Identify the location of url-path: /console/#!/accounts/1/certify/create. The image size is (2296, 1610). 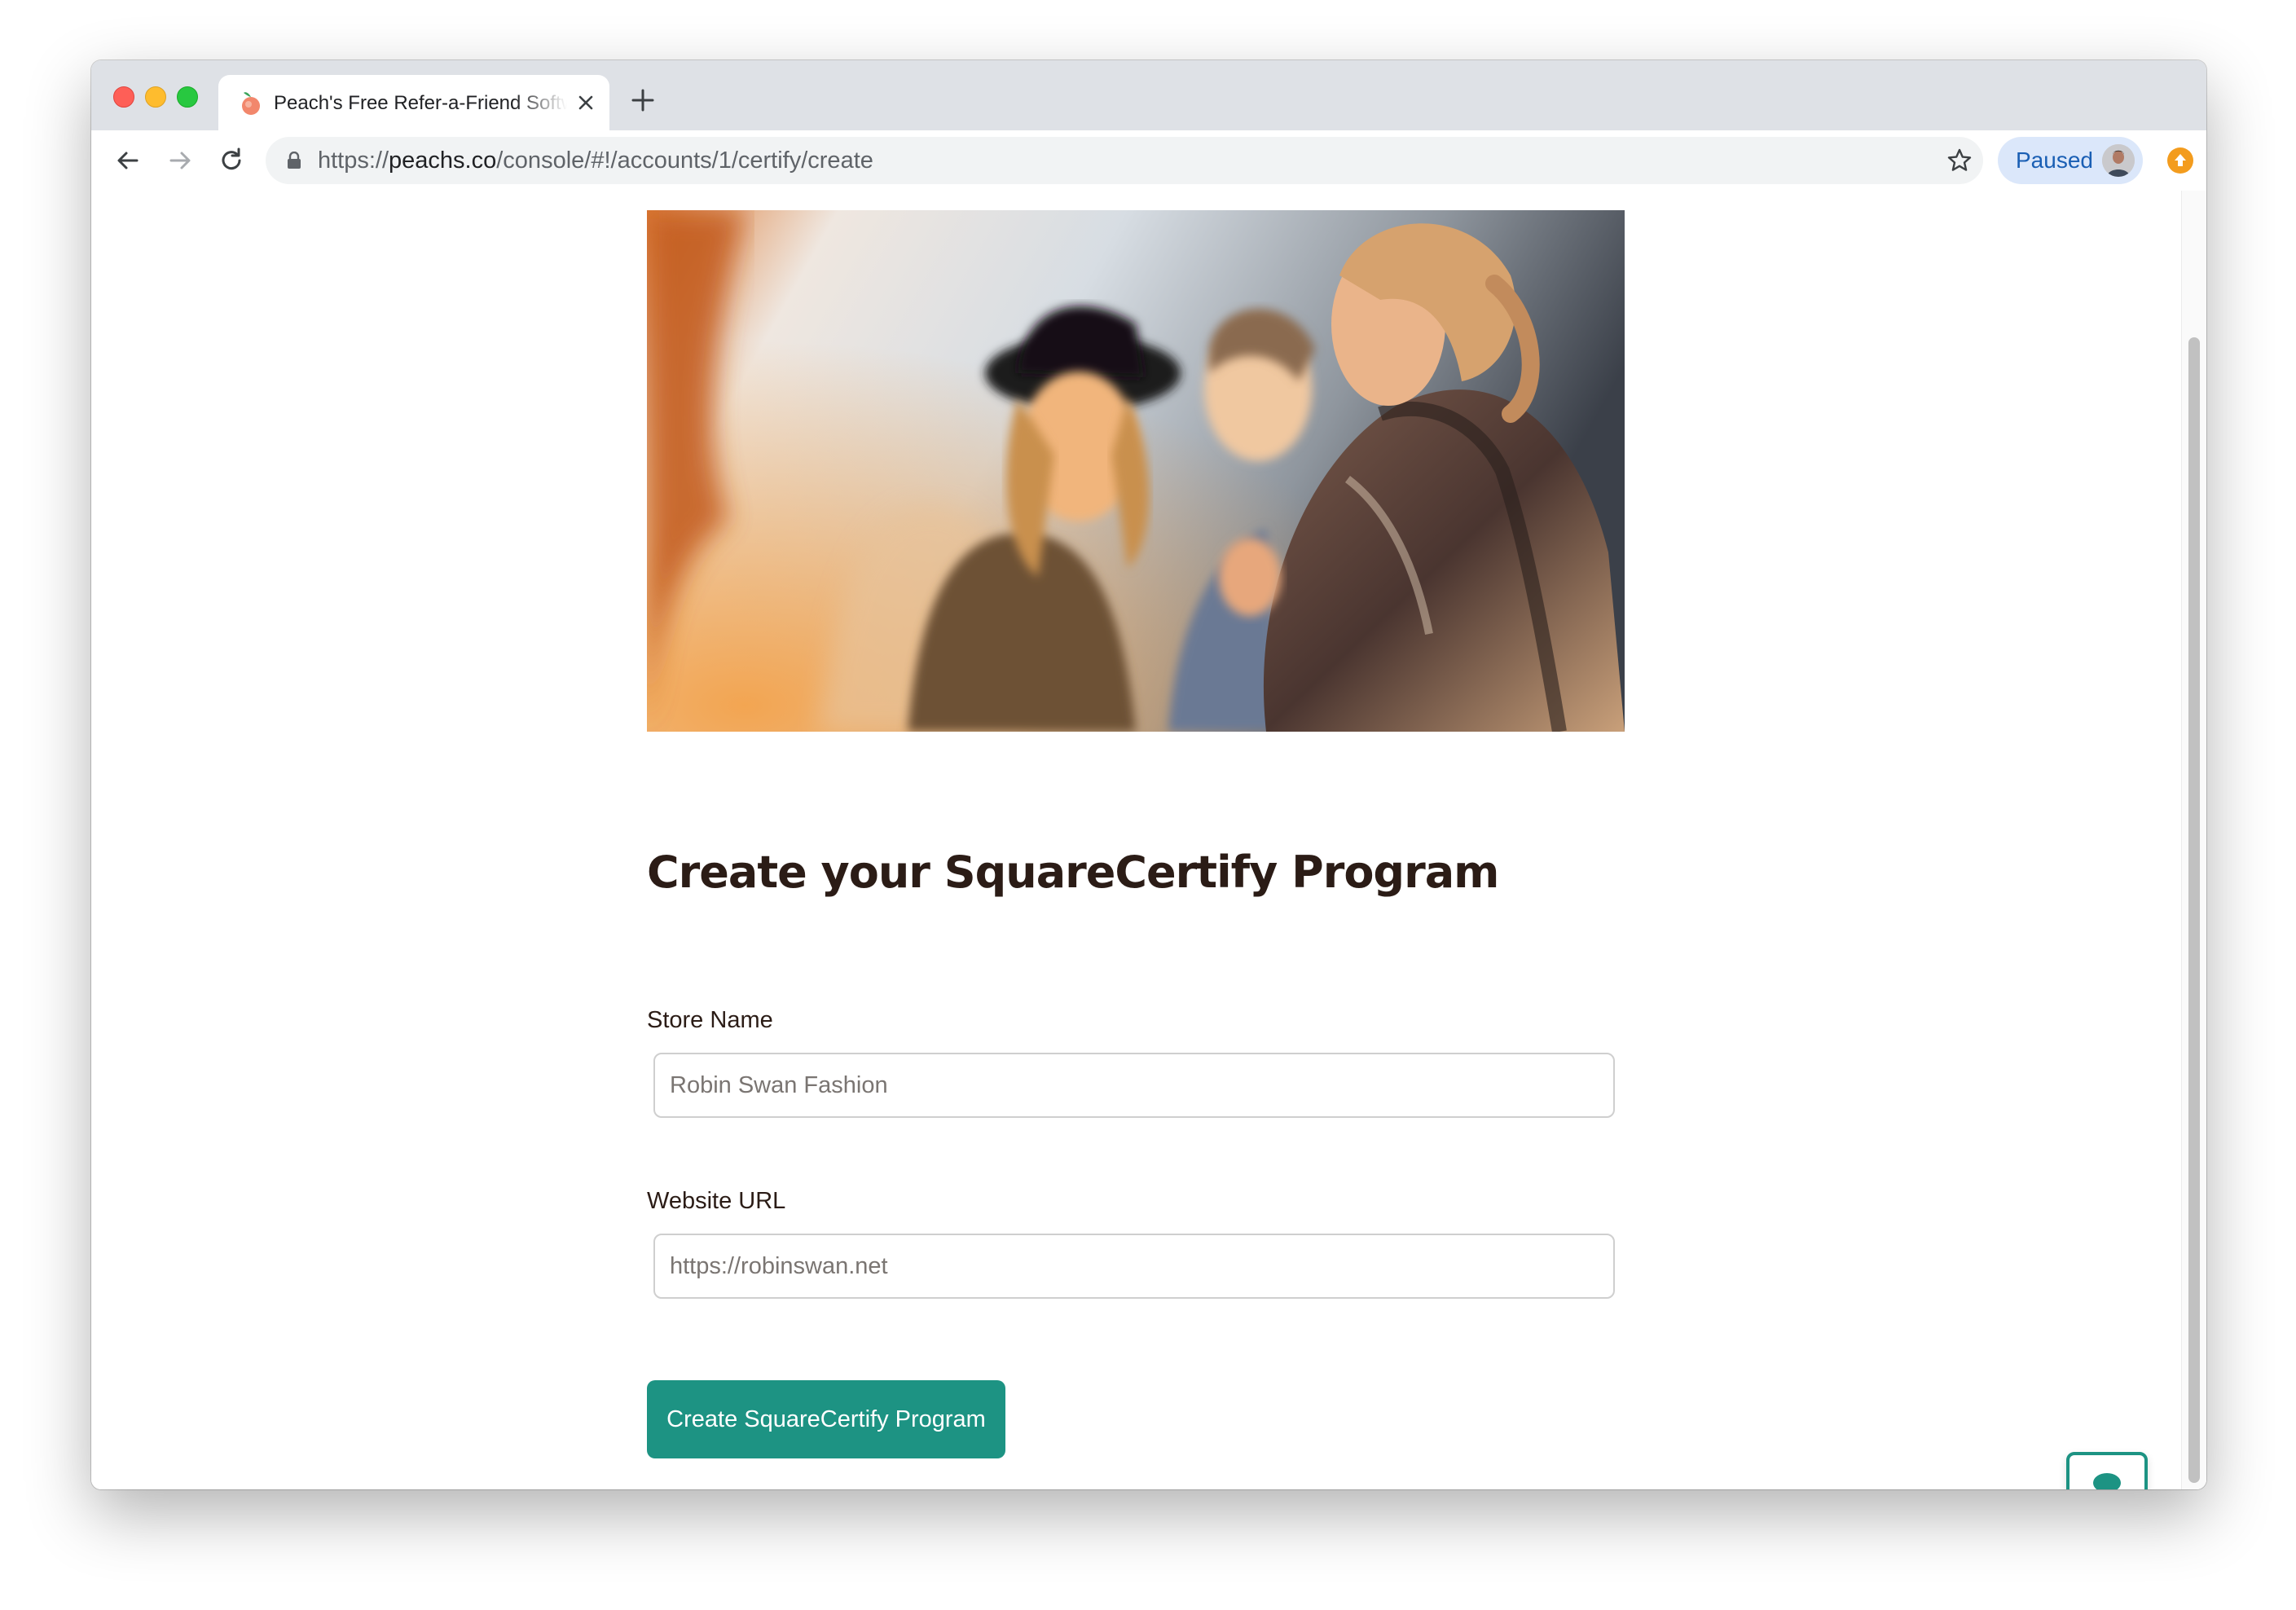
(684, 160).